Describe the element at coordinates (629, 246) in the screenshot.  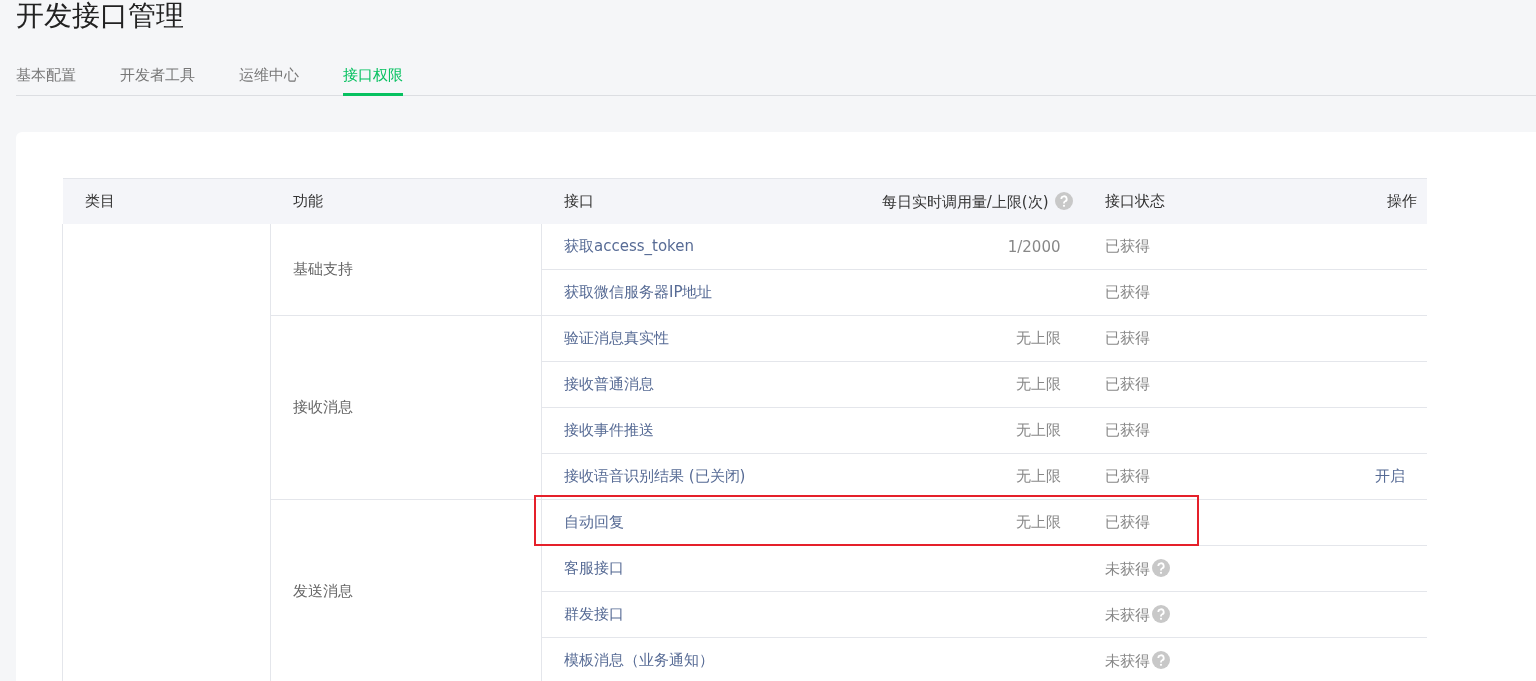
I see `api-link: 获取access_token` at that location.